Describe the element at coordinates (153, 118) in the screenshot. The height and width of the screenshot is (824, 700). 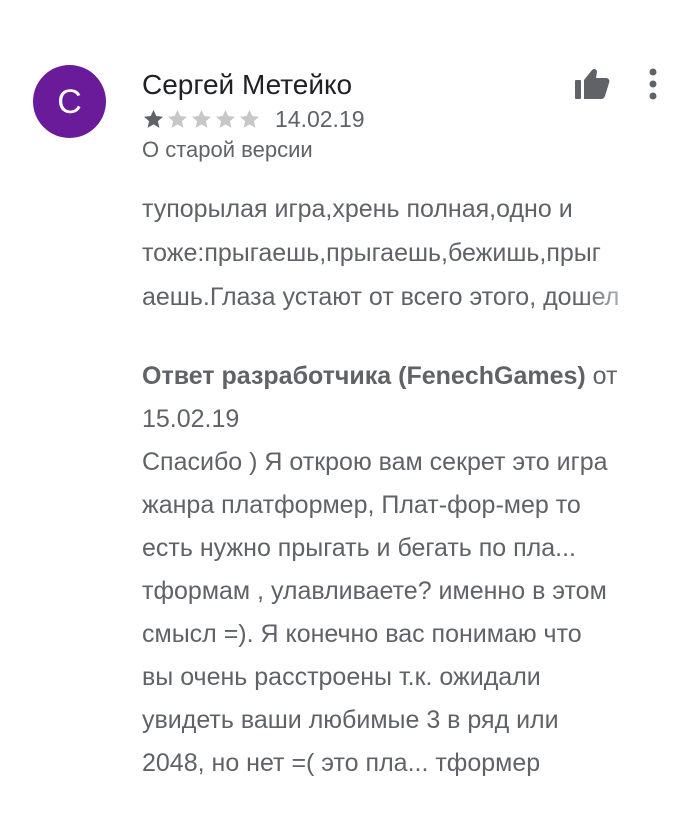
I see `star-filled-icon` at that location.